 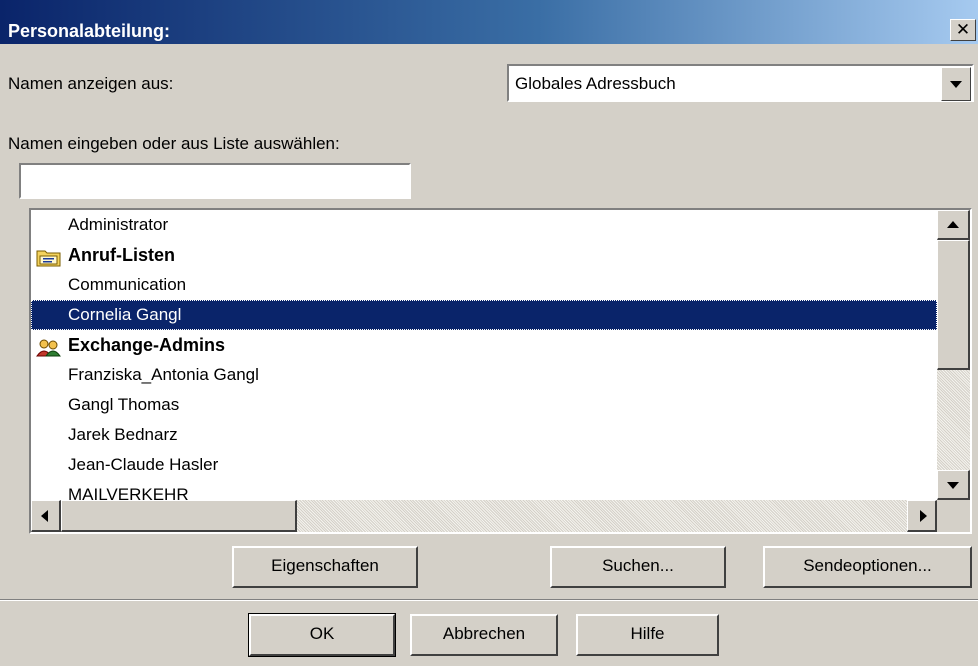 I want to click on list-item: Communication, so click(x=484, y=285).